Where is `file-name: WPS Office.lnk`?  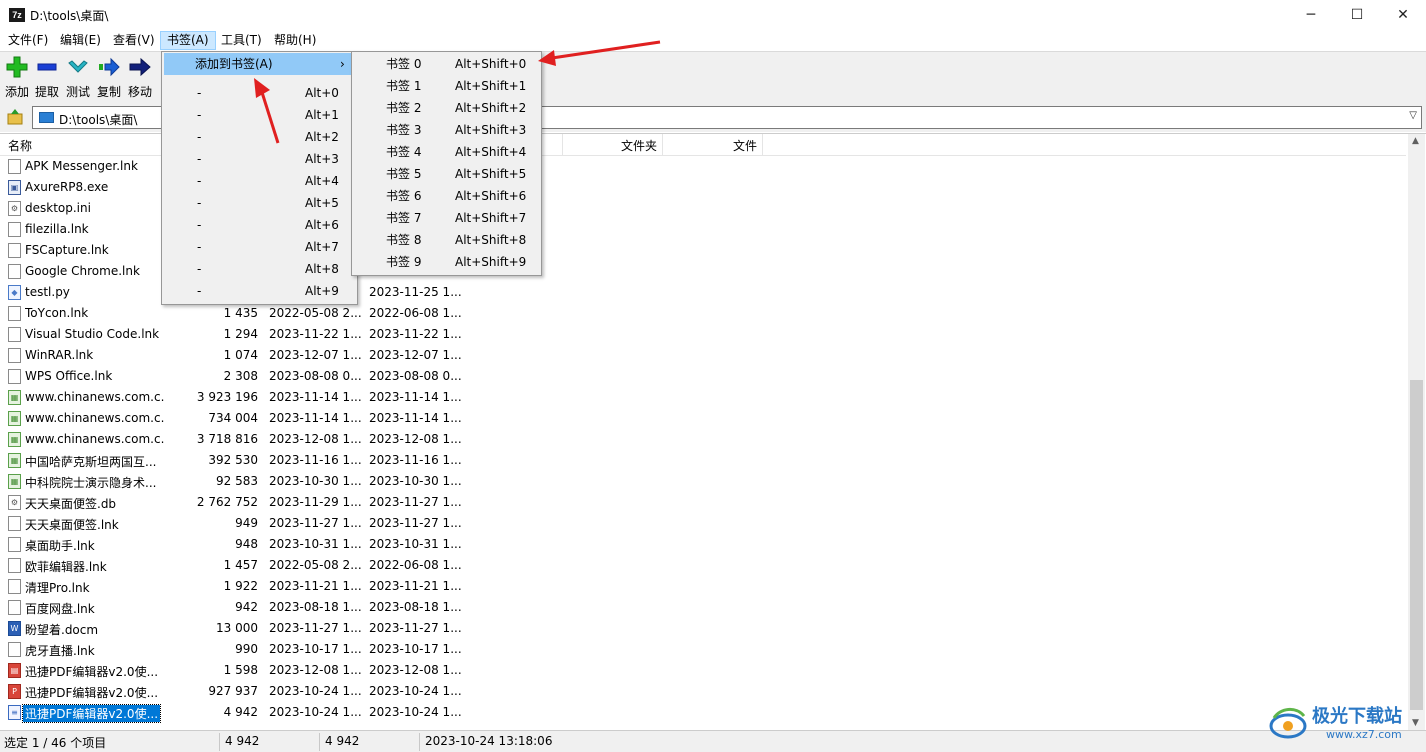
file-name: WPS Office.lnk is located at coordinates (69, 376).